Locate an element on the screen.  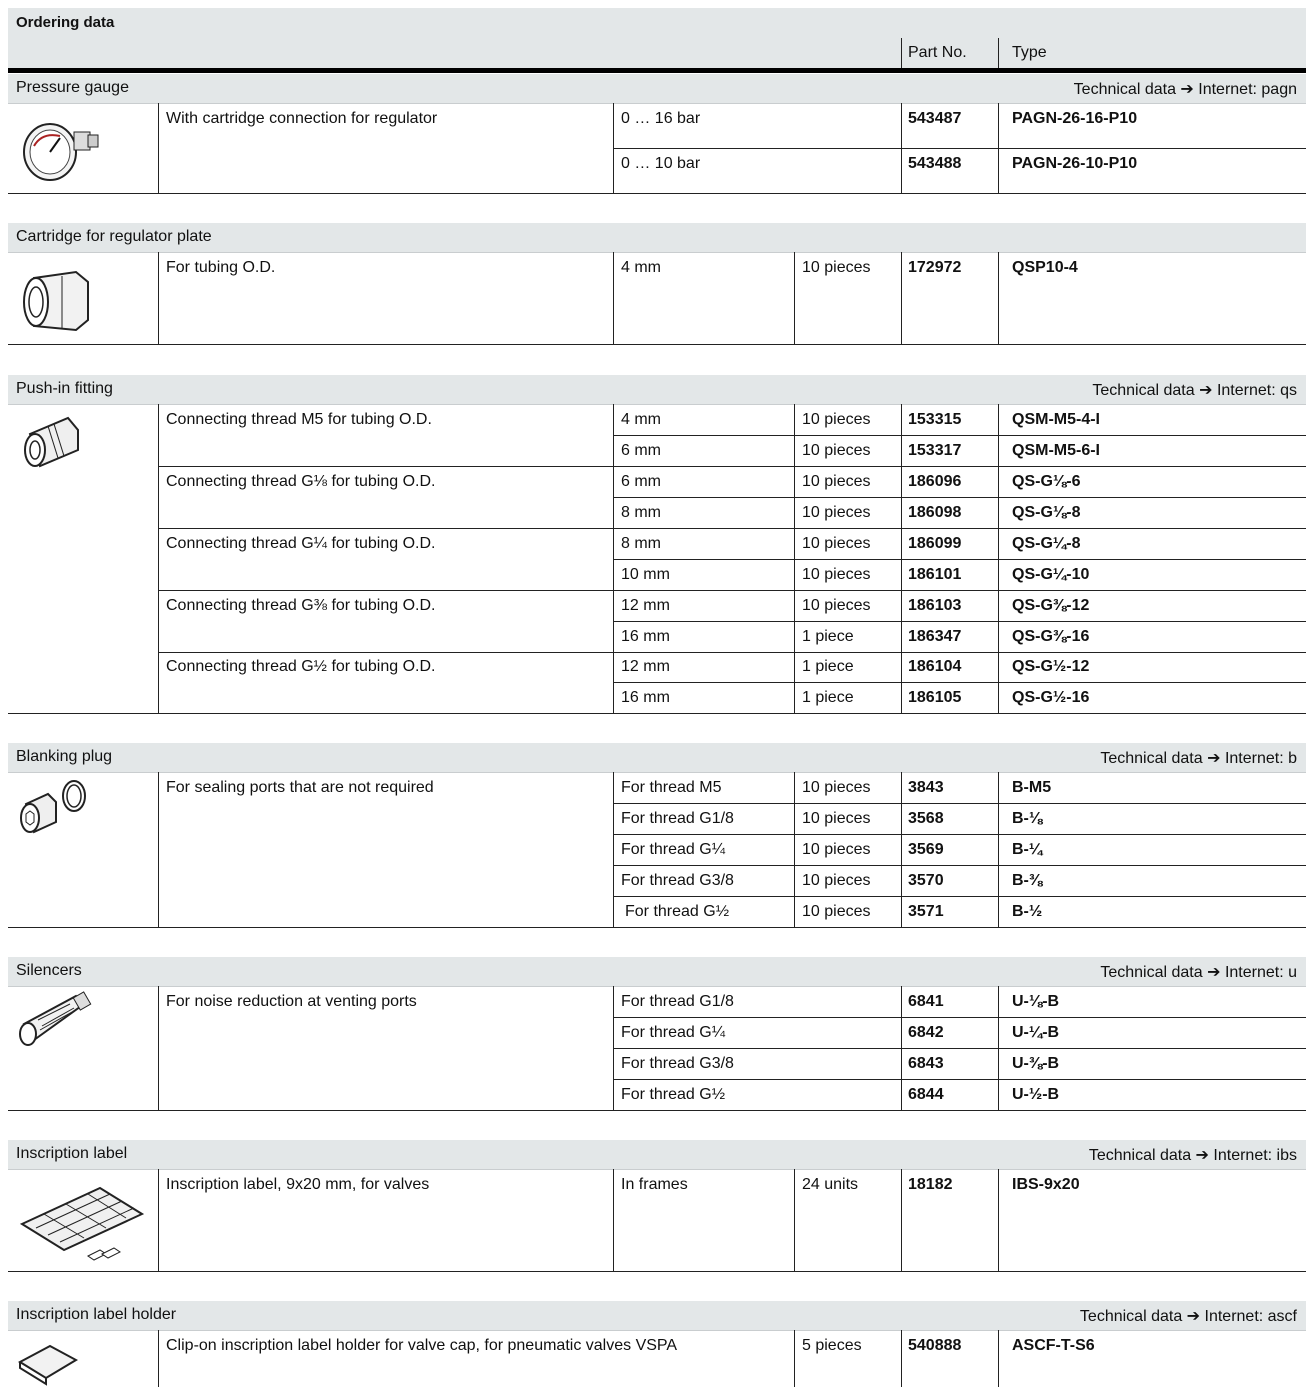
type-code: U-½-B is located at coordinates (1036, 1094).